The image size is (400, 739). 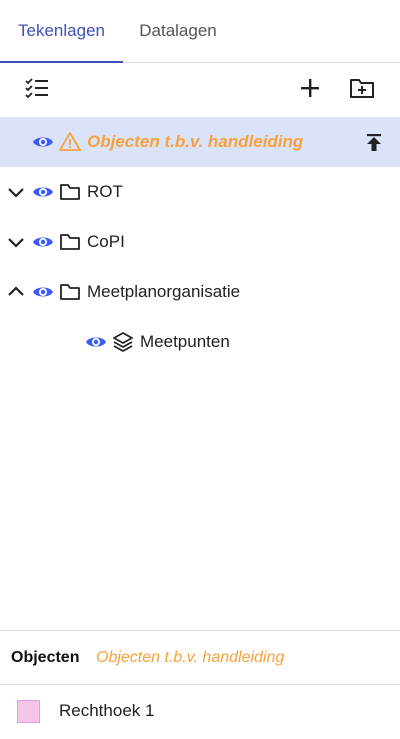 I want to click on folder-label: CoPI, so click(x=106, y=241).